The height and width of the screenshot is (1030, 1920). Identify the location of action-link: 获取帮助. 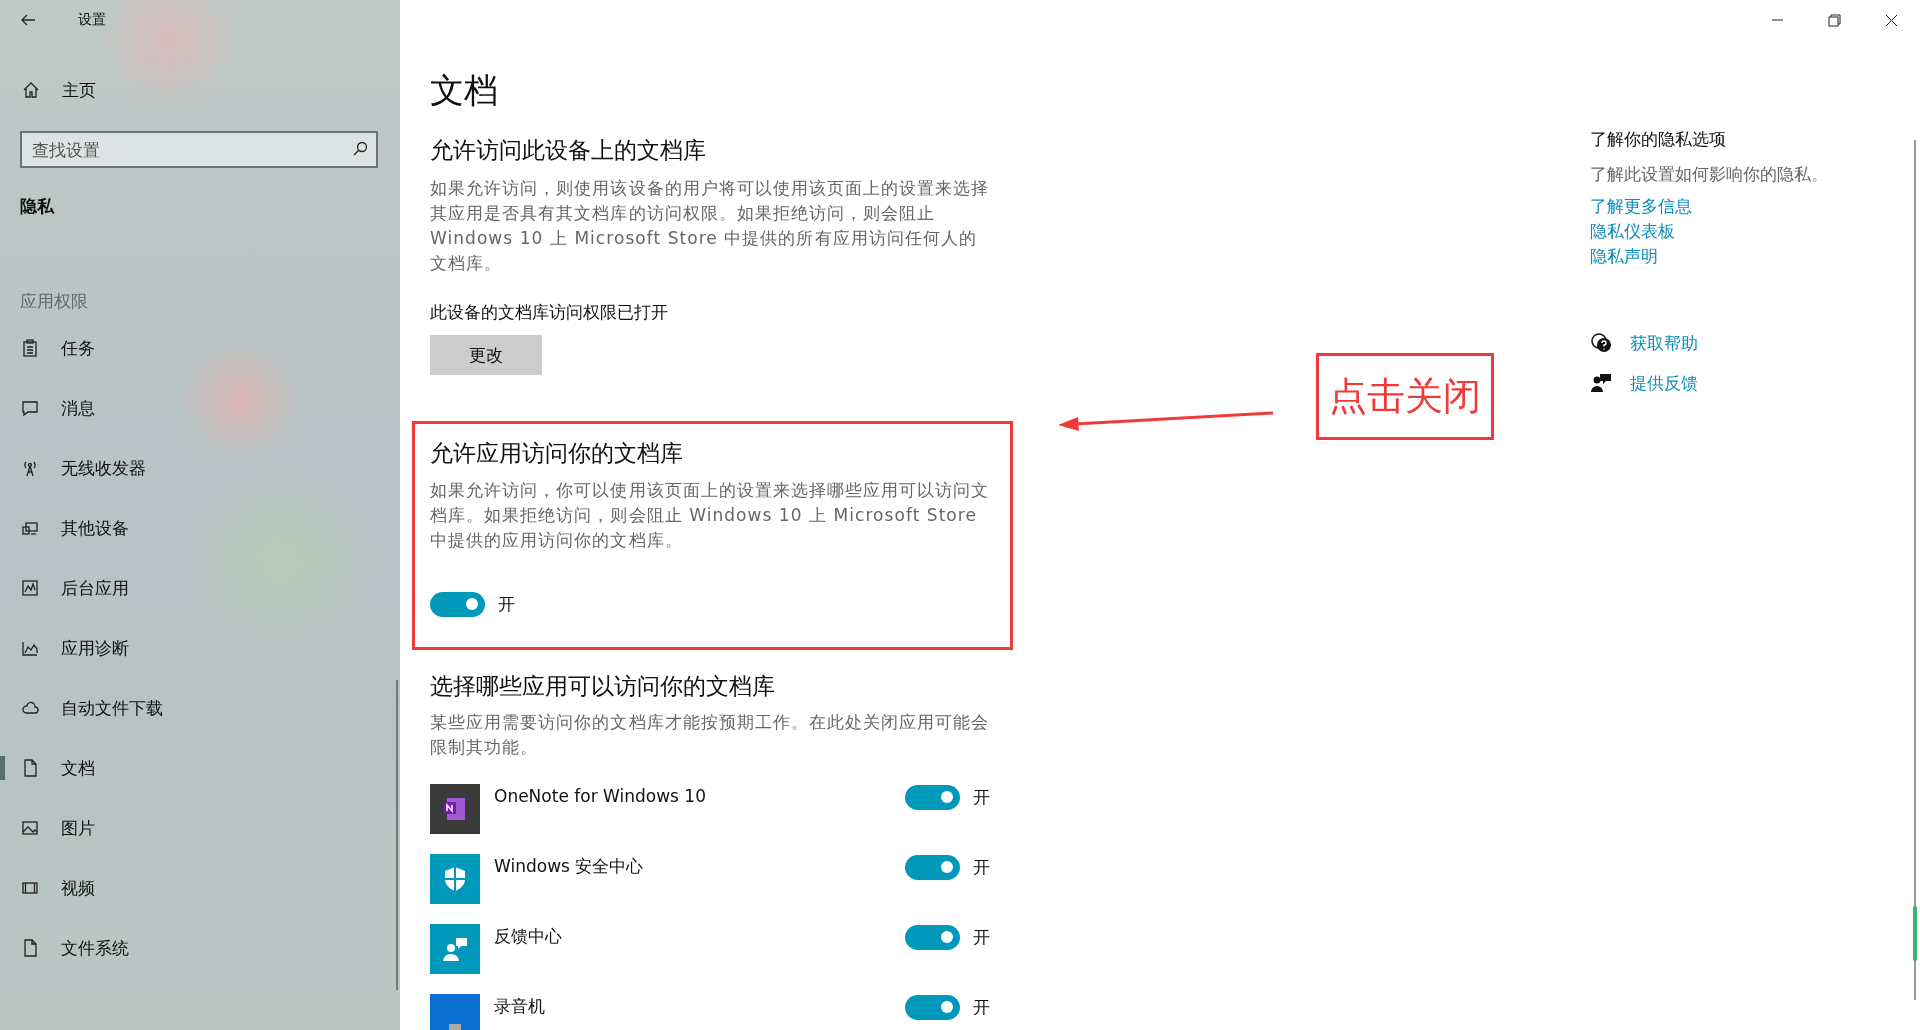
(1664, 343).